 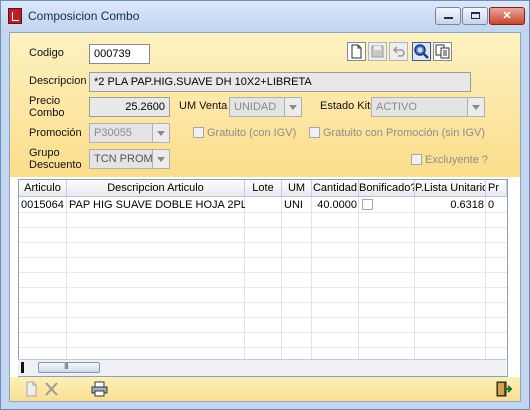 What do you see at coordinates (119, 54) in the screenshot?
I see `codigo-field: 000739` at bounding box center [119, 54].